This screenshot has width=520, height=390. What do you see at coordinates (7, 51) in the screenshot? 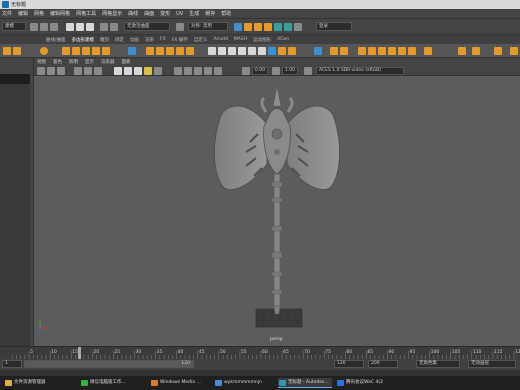
I see `select-tool-icon` at bounding box center [7, 51].